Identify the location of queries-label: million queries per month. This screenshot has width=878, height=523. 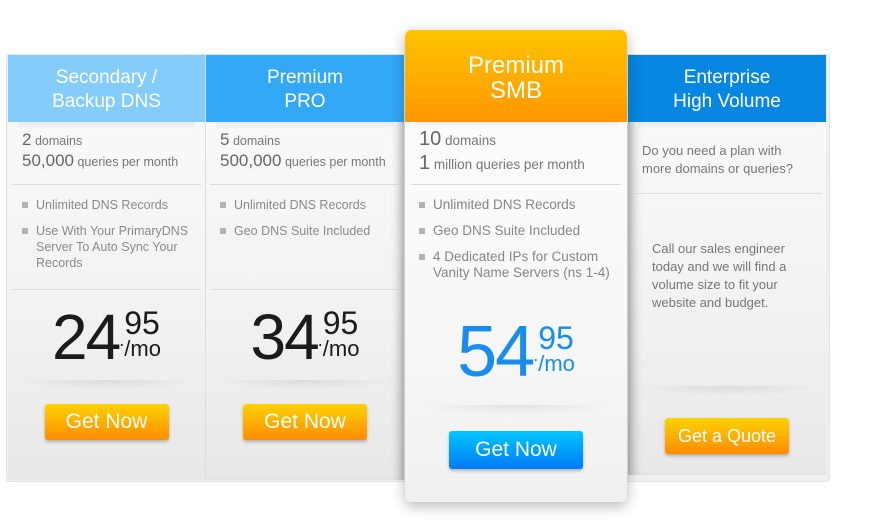
(509, 164).